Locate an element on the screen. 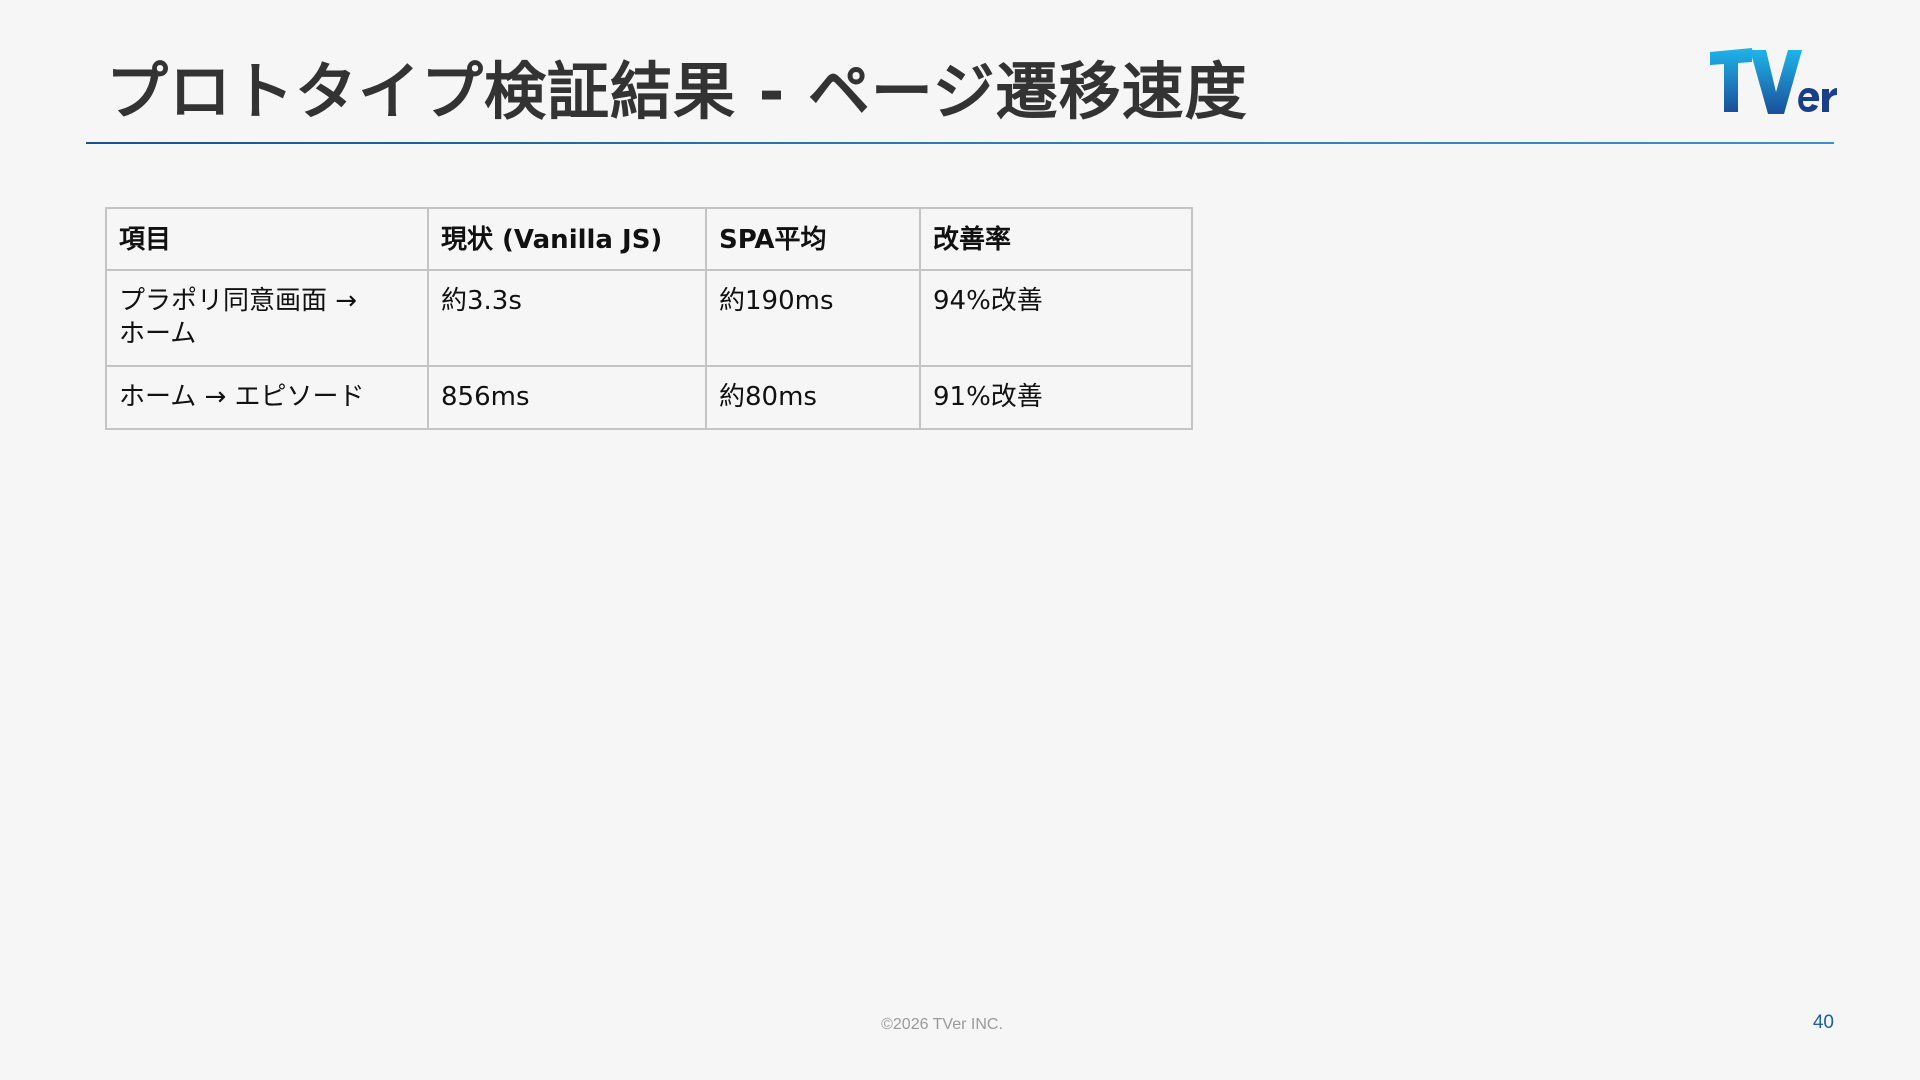 The image size is (1920, 1080). header-spa-average: SPA平均 is located at coordinates (813, 239).